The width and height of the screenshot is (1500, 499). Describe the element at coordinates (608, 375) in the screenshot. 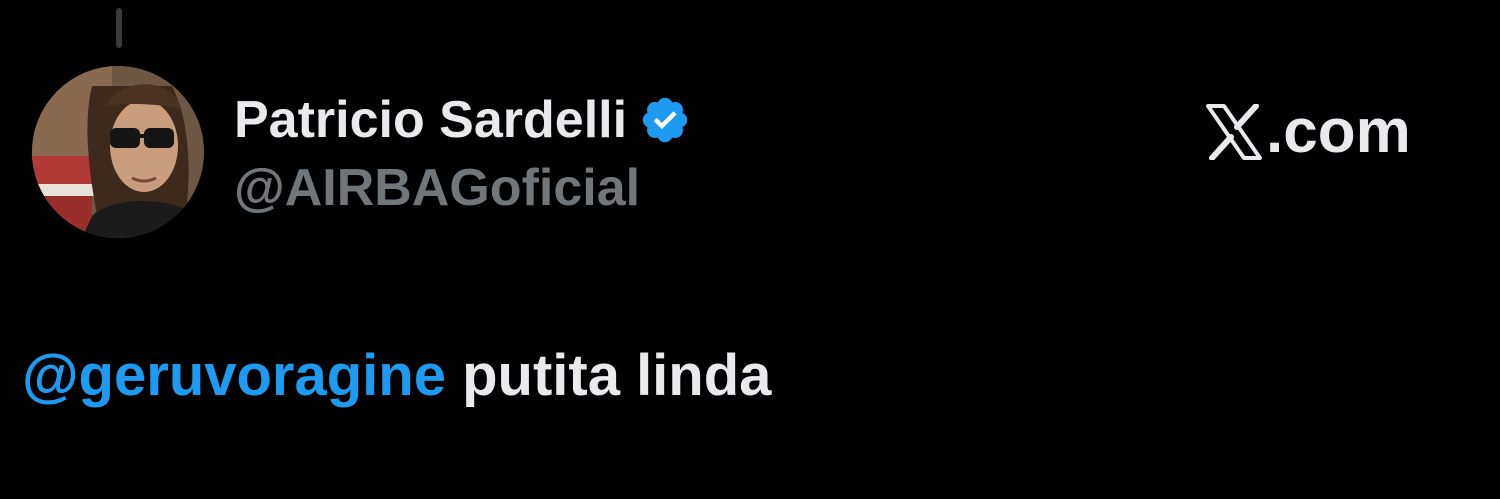

I see `tweet-body-text: putita linda` at that location.